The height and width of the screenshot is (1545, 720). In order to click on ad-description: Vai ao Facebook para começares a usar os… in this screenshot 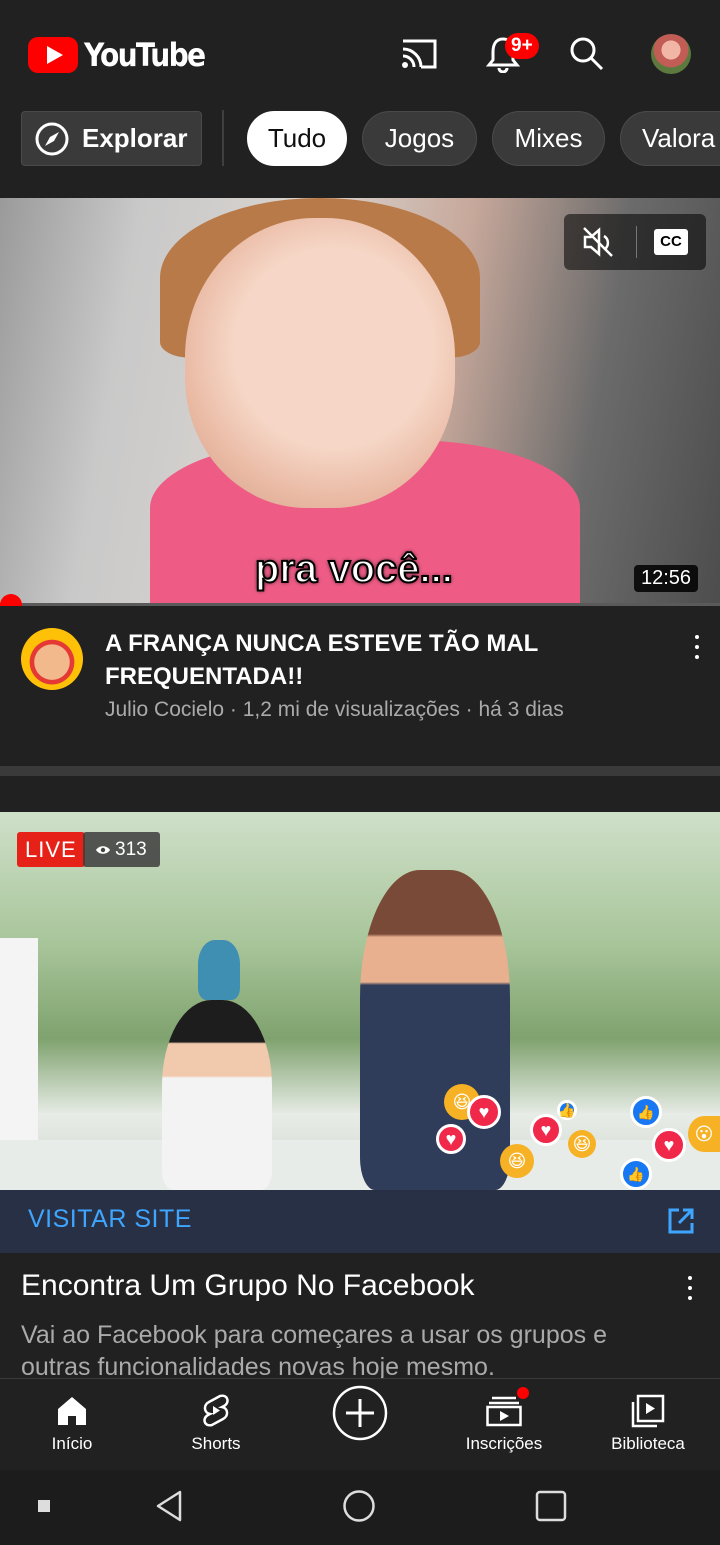, I will do `click(314, 1349)`.